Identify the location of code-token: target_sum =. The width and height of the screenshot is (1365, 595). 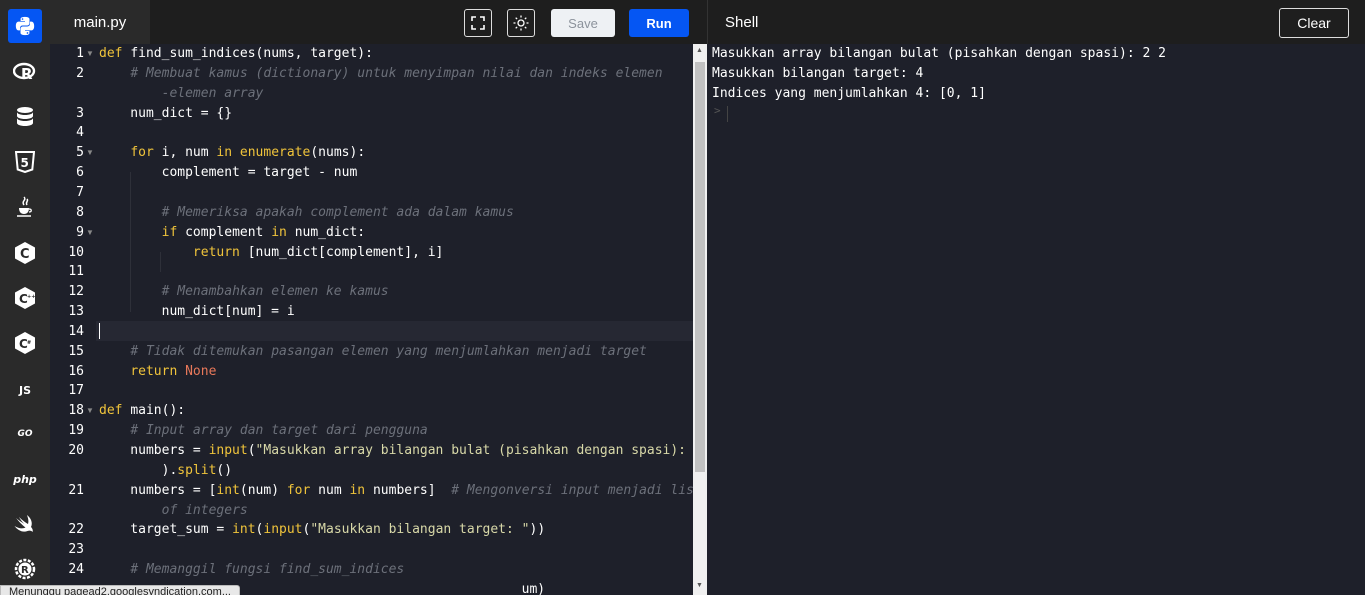
(166, 529).